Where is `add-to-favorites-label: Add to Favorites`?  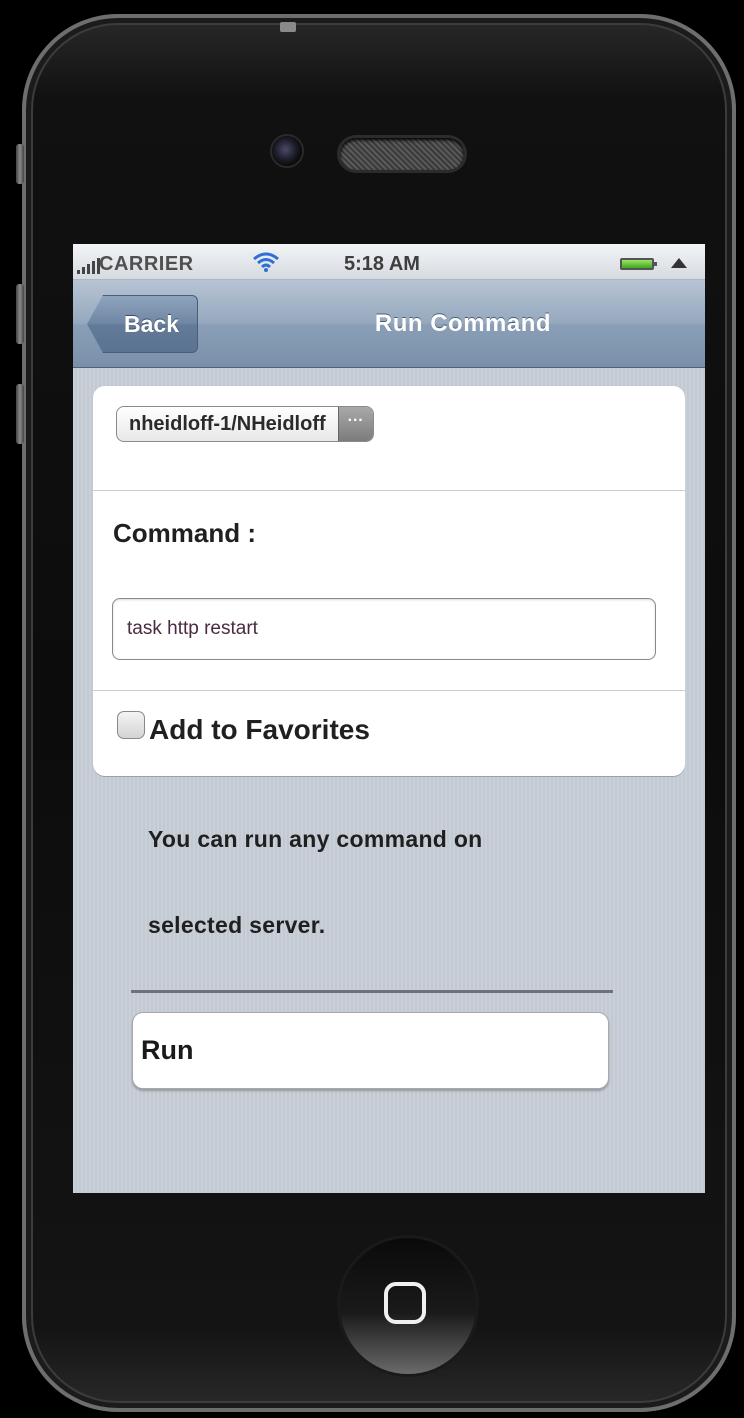 add-to-favorites-label: Add to Favorites is located at coordinates (259, 729).